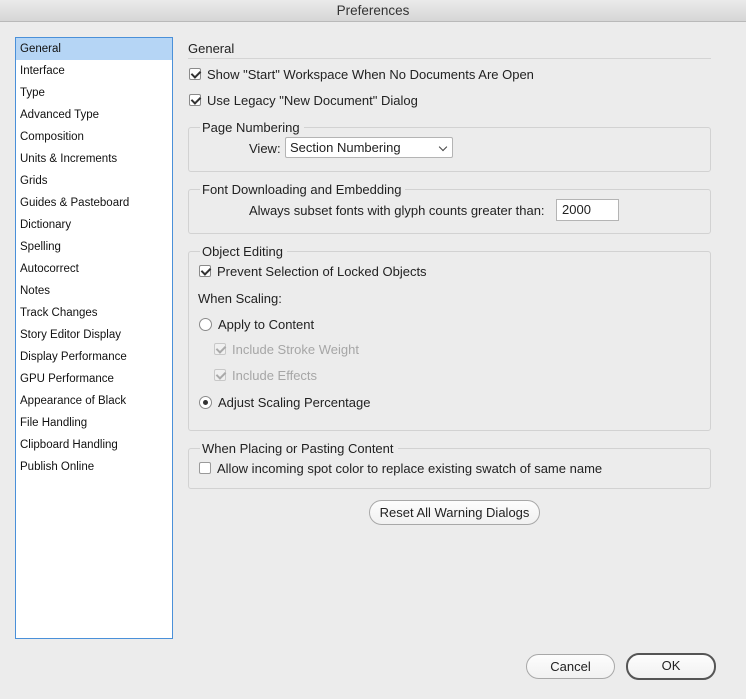 The image size is (746, 699). I want to click on sidebar-item-type: Type, so click(94, 93).